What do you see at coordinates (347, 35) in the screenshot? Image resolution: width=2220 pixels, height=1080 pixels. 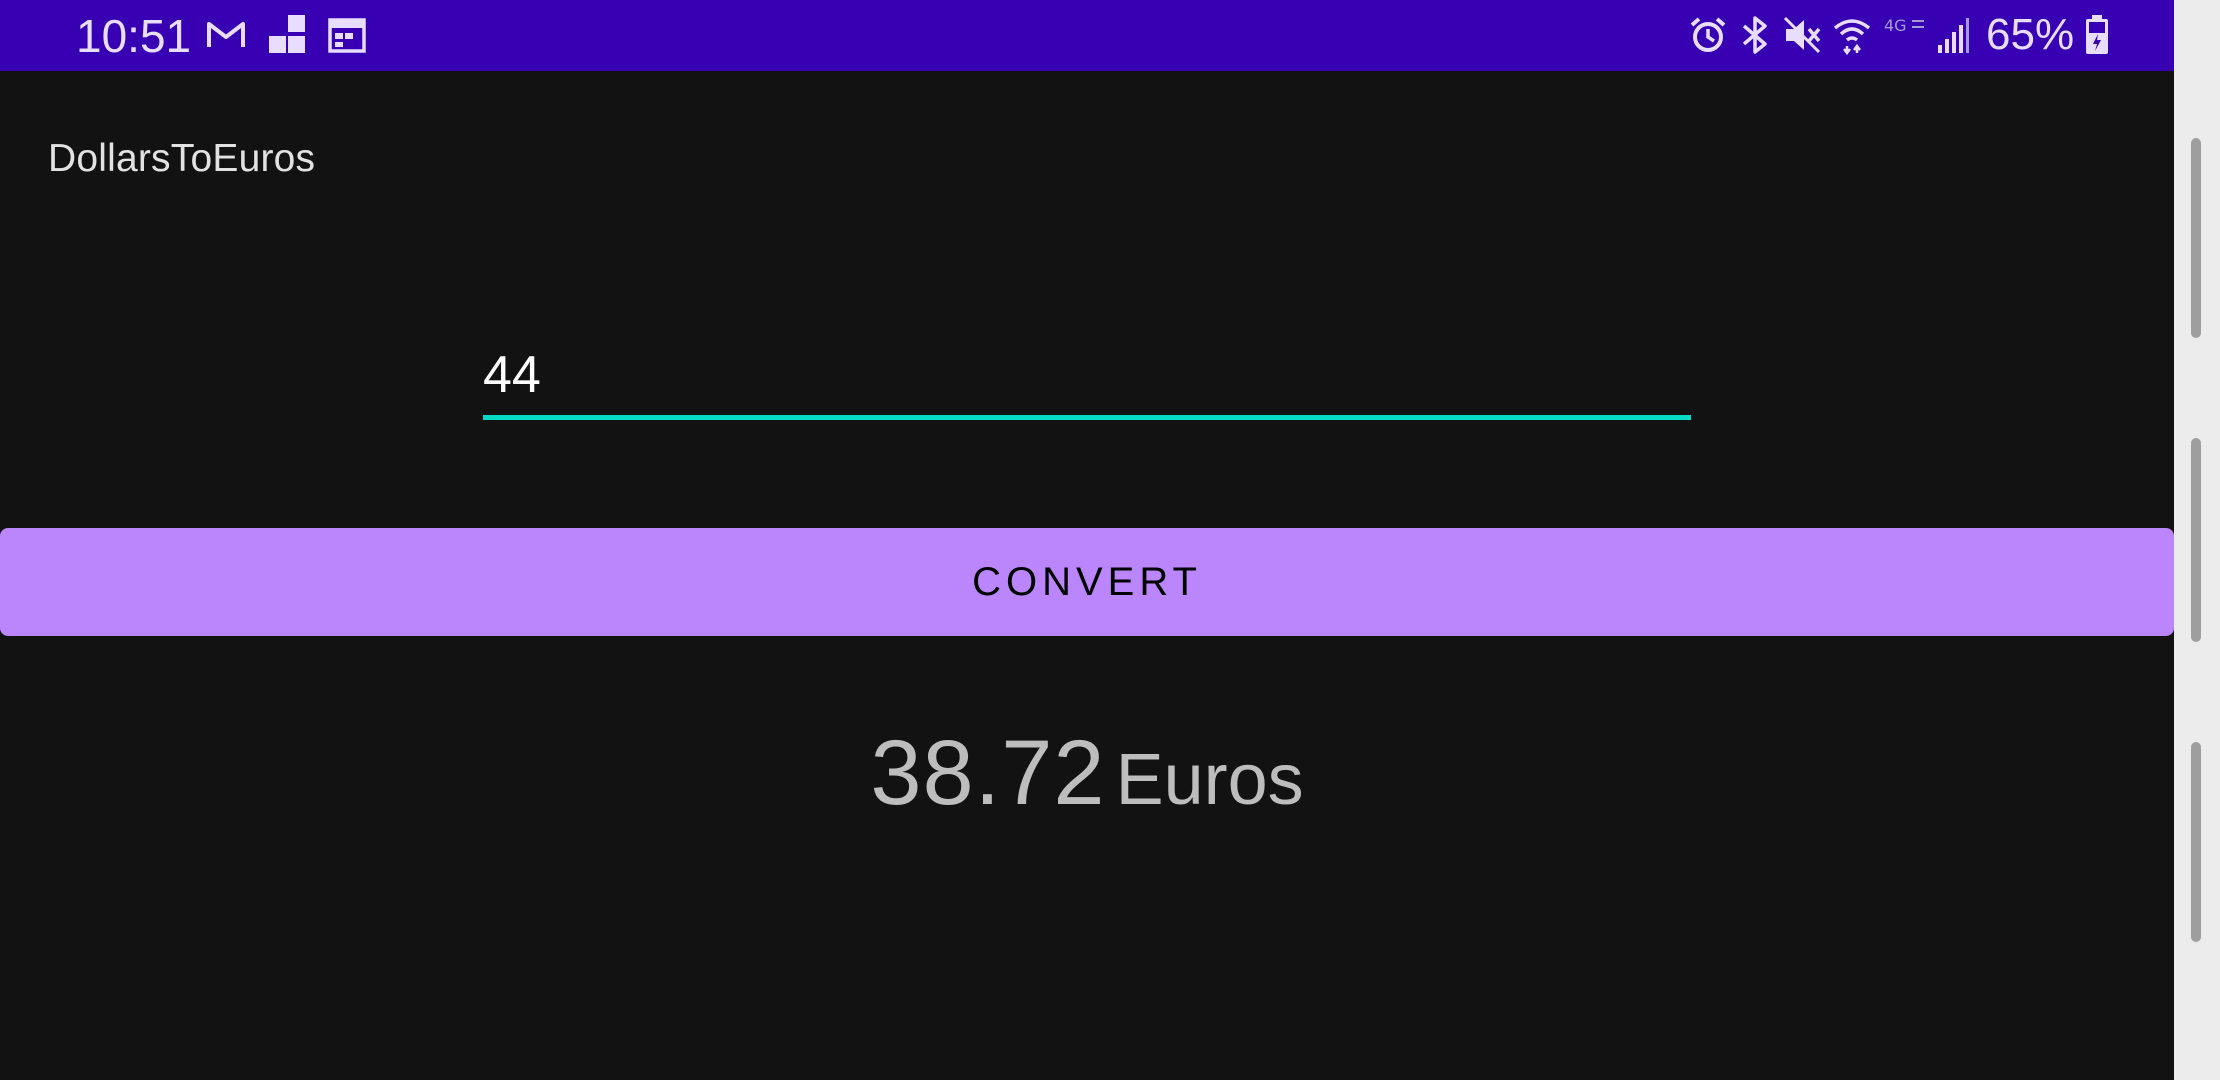 I see `calendar-icon` at bounding box center [347, 35].